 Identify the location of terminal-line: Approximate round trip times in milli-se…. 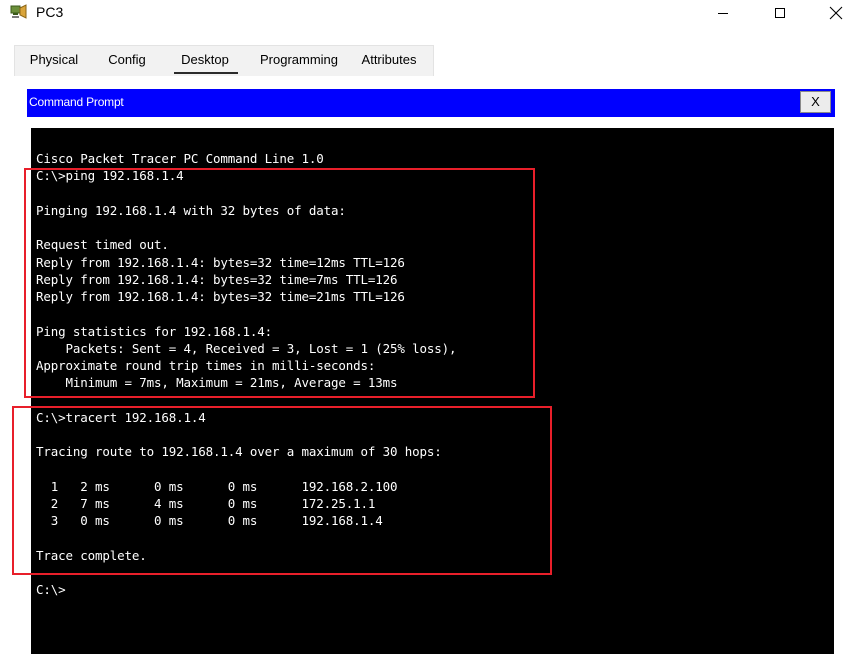
(206, 365).